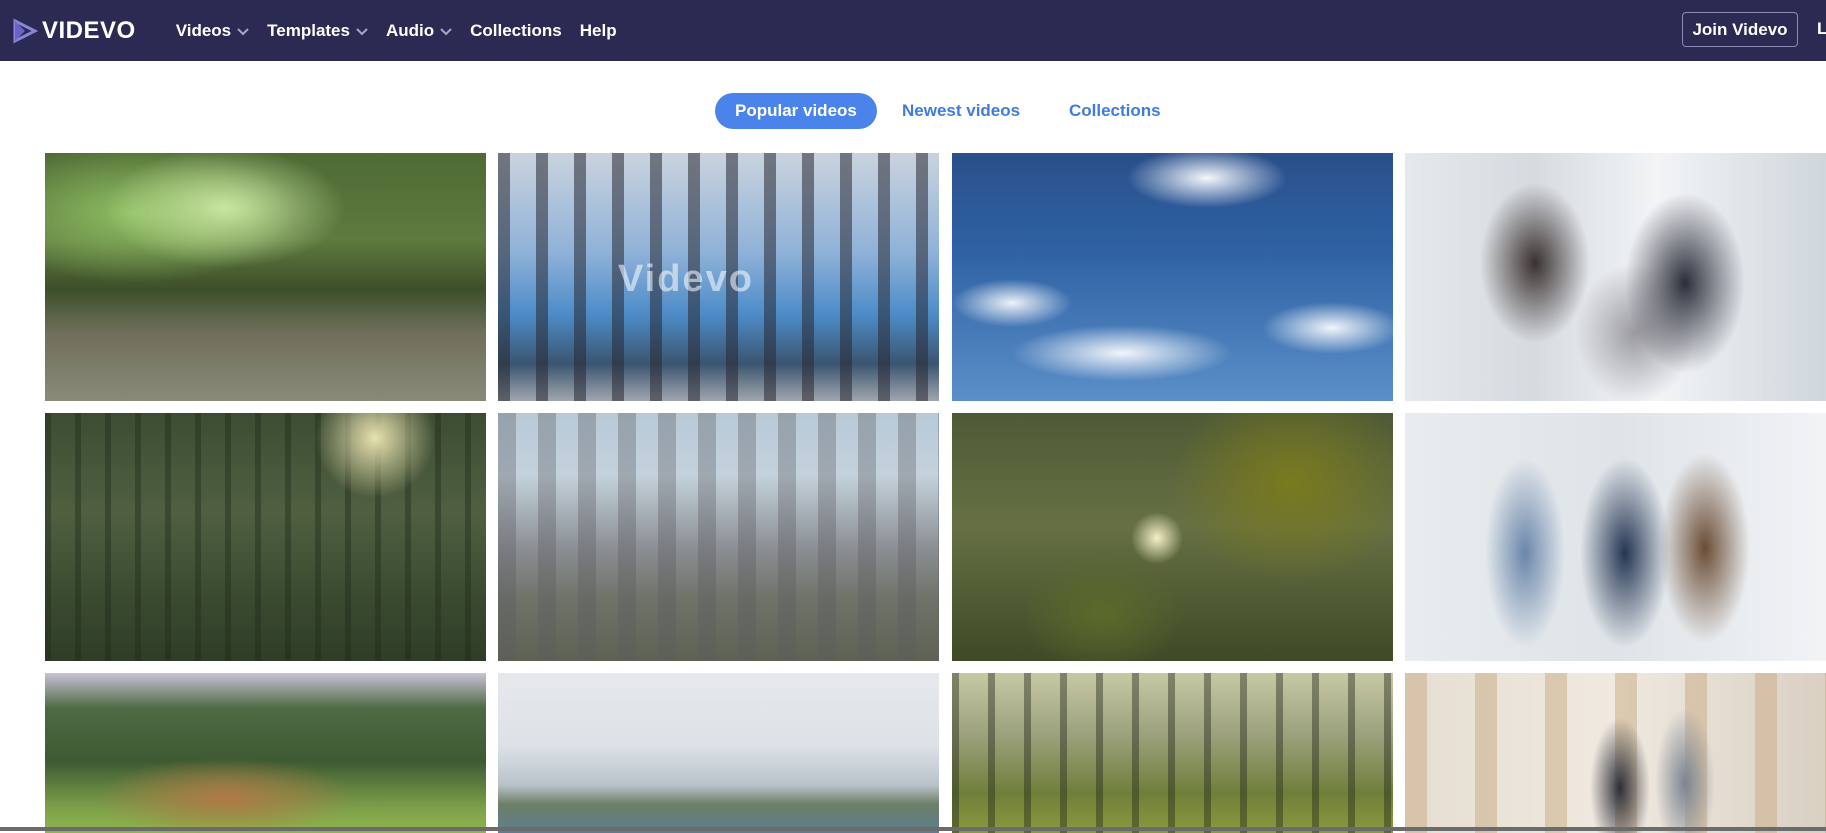 Image resolution: width=1826 pixels, height=833 pixels. What do you see at coordinates (1172, 753) in the screenshot?
I see `video-thumbnail-forest-meadow` at bounding box center [1172, 753].